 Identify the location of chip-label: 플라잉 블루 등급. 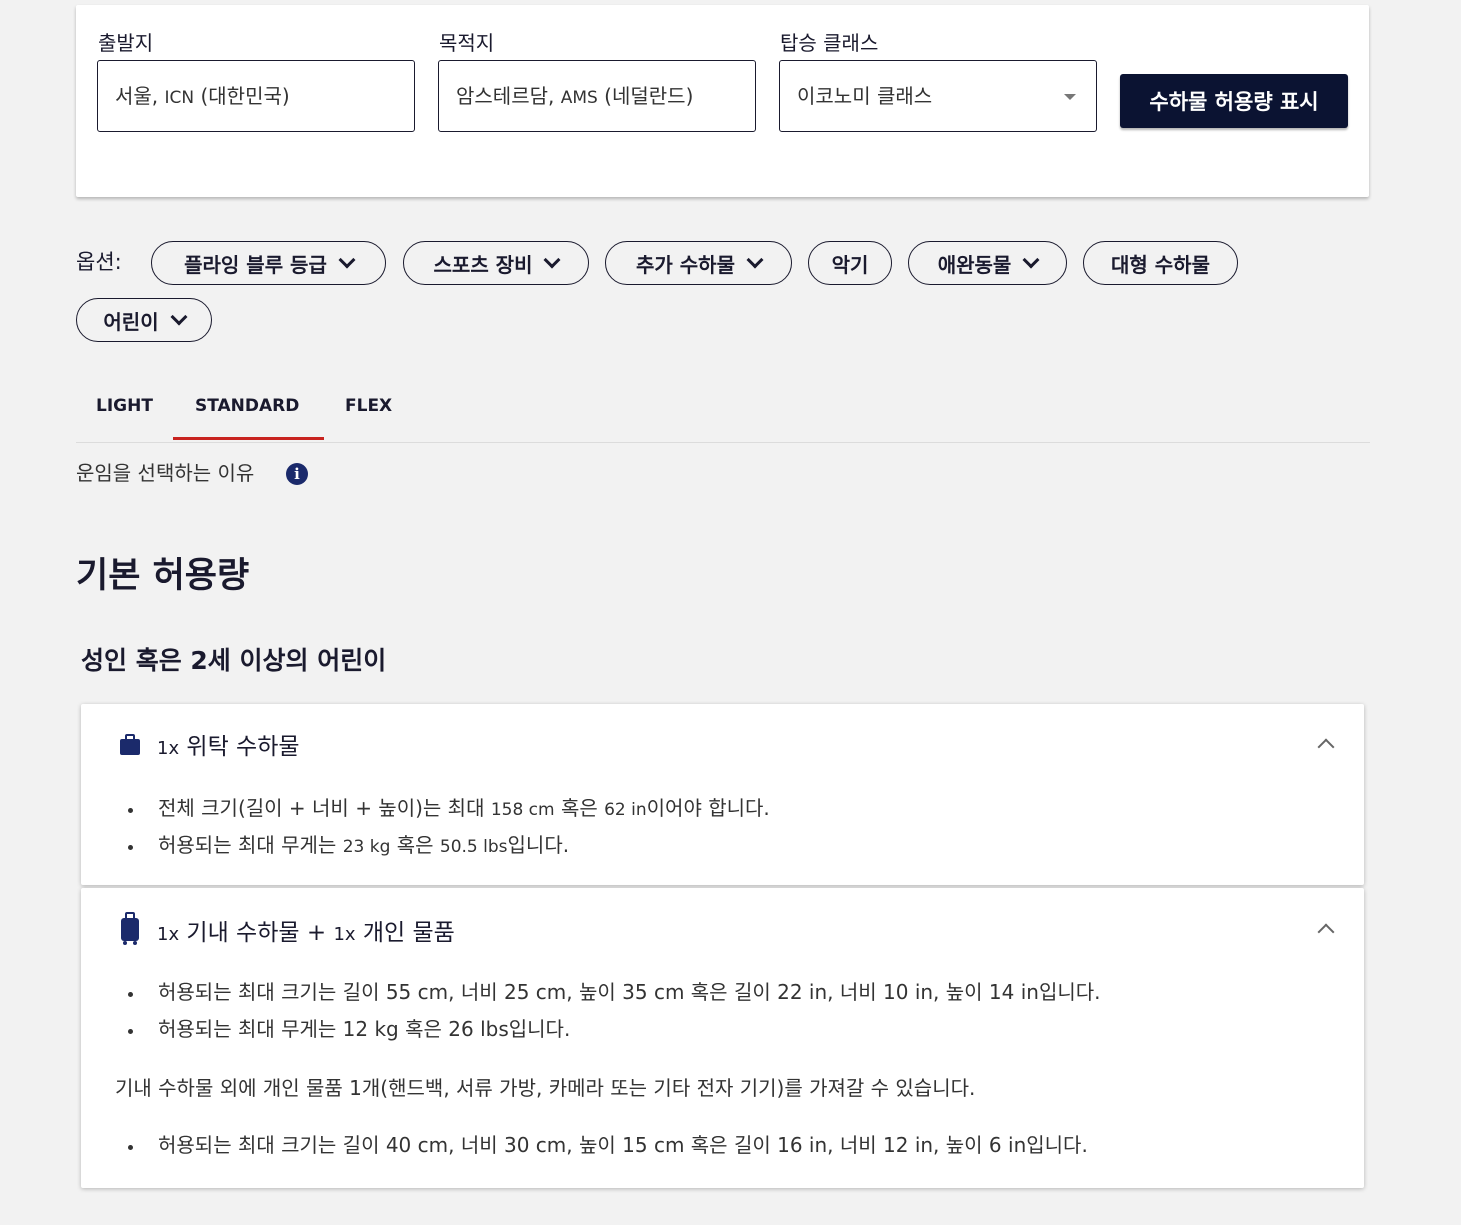
(255, 264).